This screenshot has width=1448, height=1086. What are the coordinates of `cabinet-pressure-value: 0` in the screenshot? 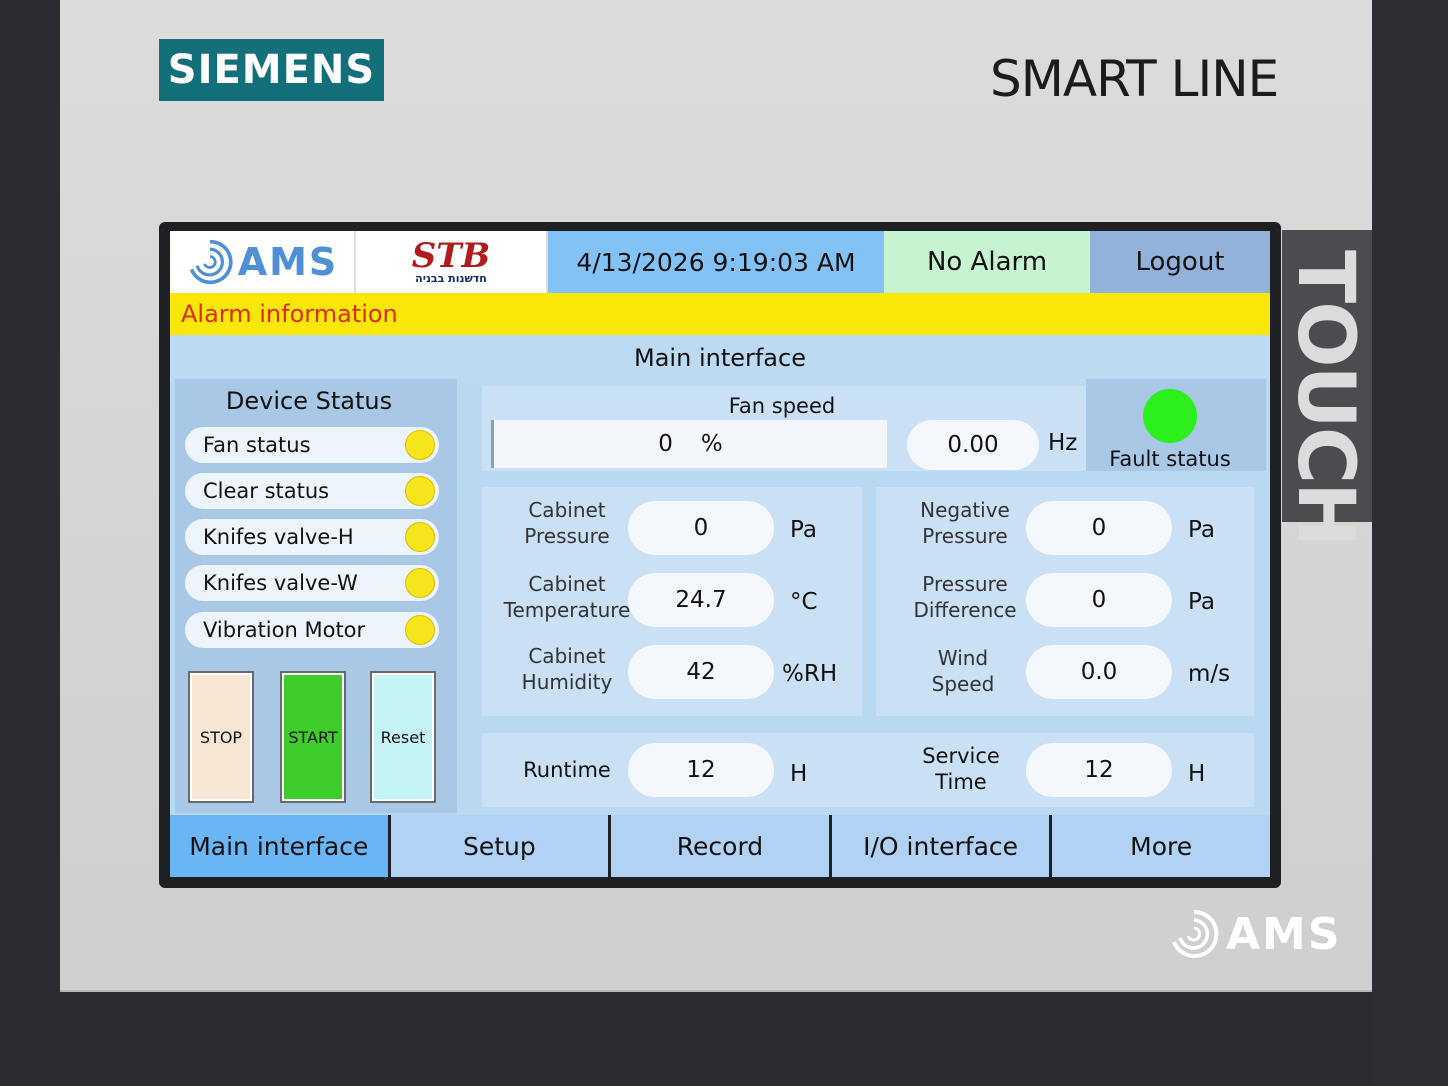 It's located at (701, 528).